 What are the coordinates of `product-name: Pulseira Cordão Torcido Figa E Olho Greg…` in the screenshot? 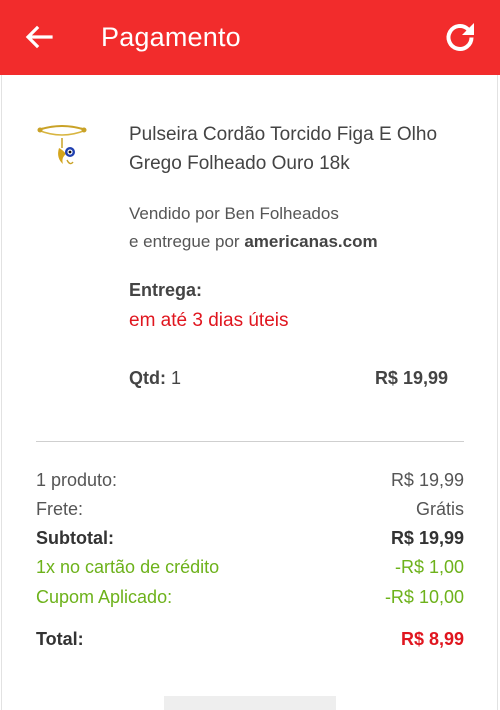 It's located at (299, 149).